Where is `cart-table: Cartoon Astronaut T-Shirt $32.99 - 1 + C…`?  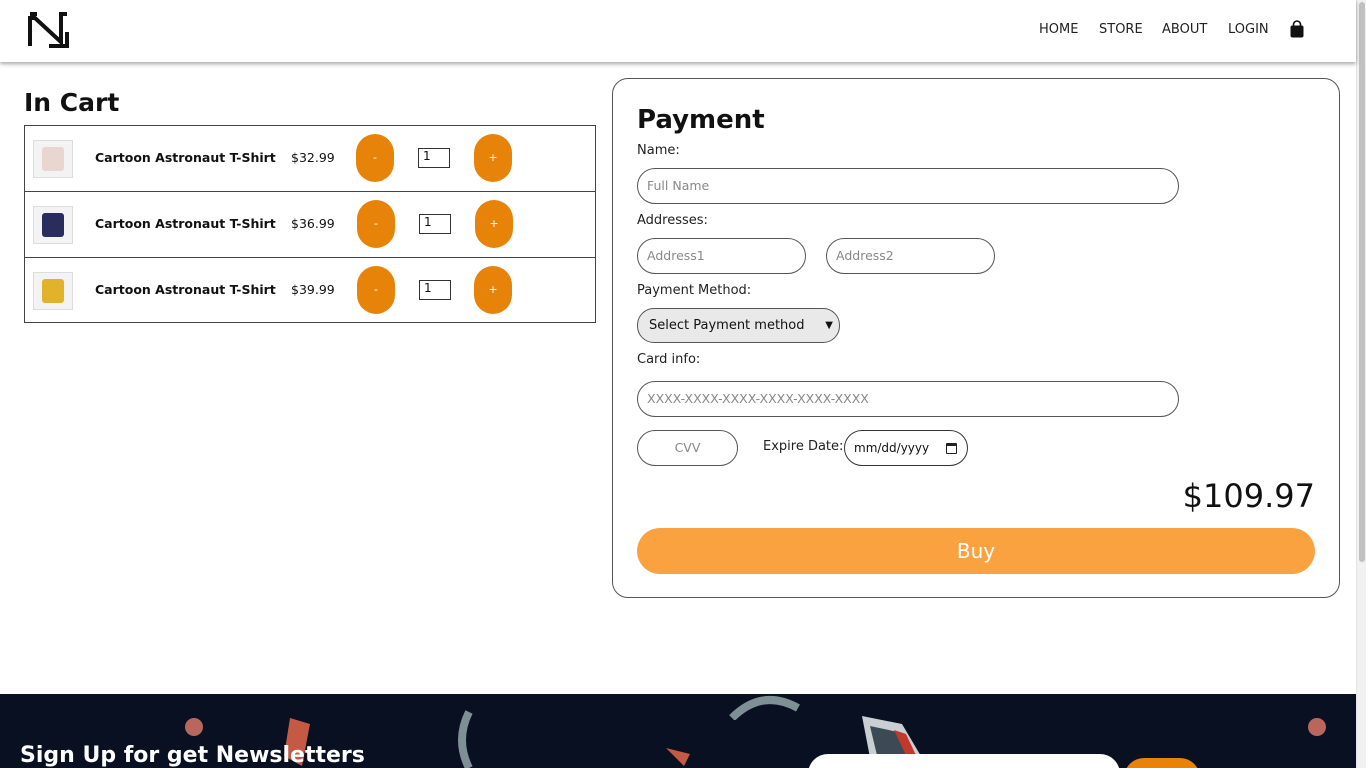 cart-table: Cartoon Astronaut T-Shirt $32.99 - 1 + C… is located at coordinates (310, 224).